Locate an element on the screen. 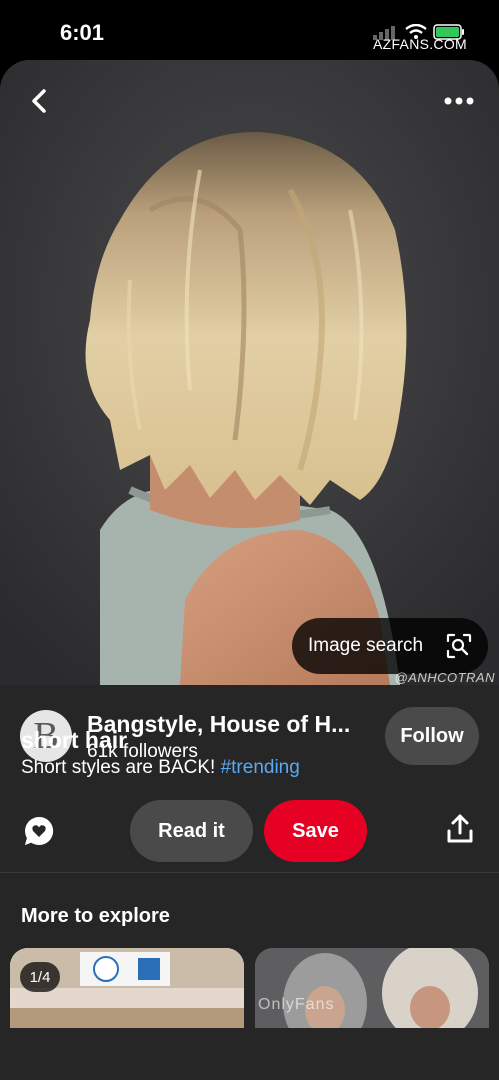 This screenshot has width=499, height=1080. page-count-badge: 1/4 is located at coordinates (40, 977).